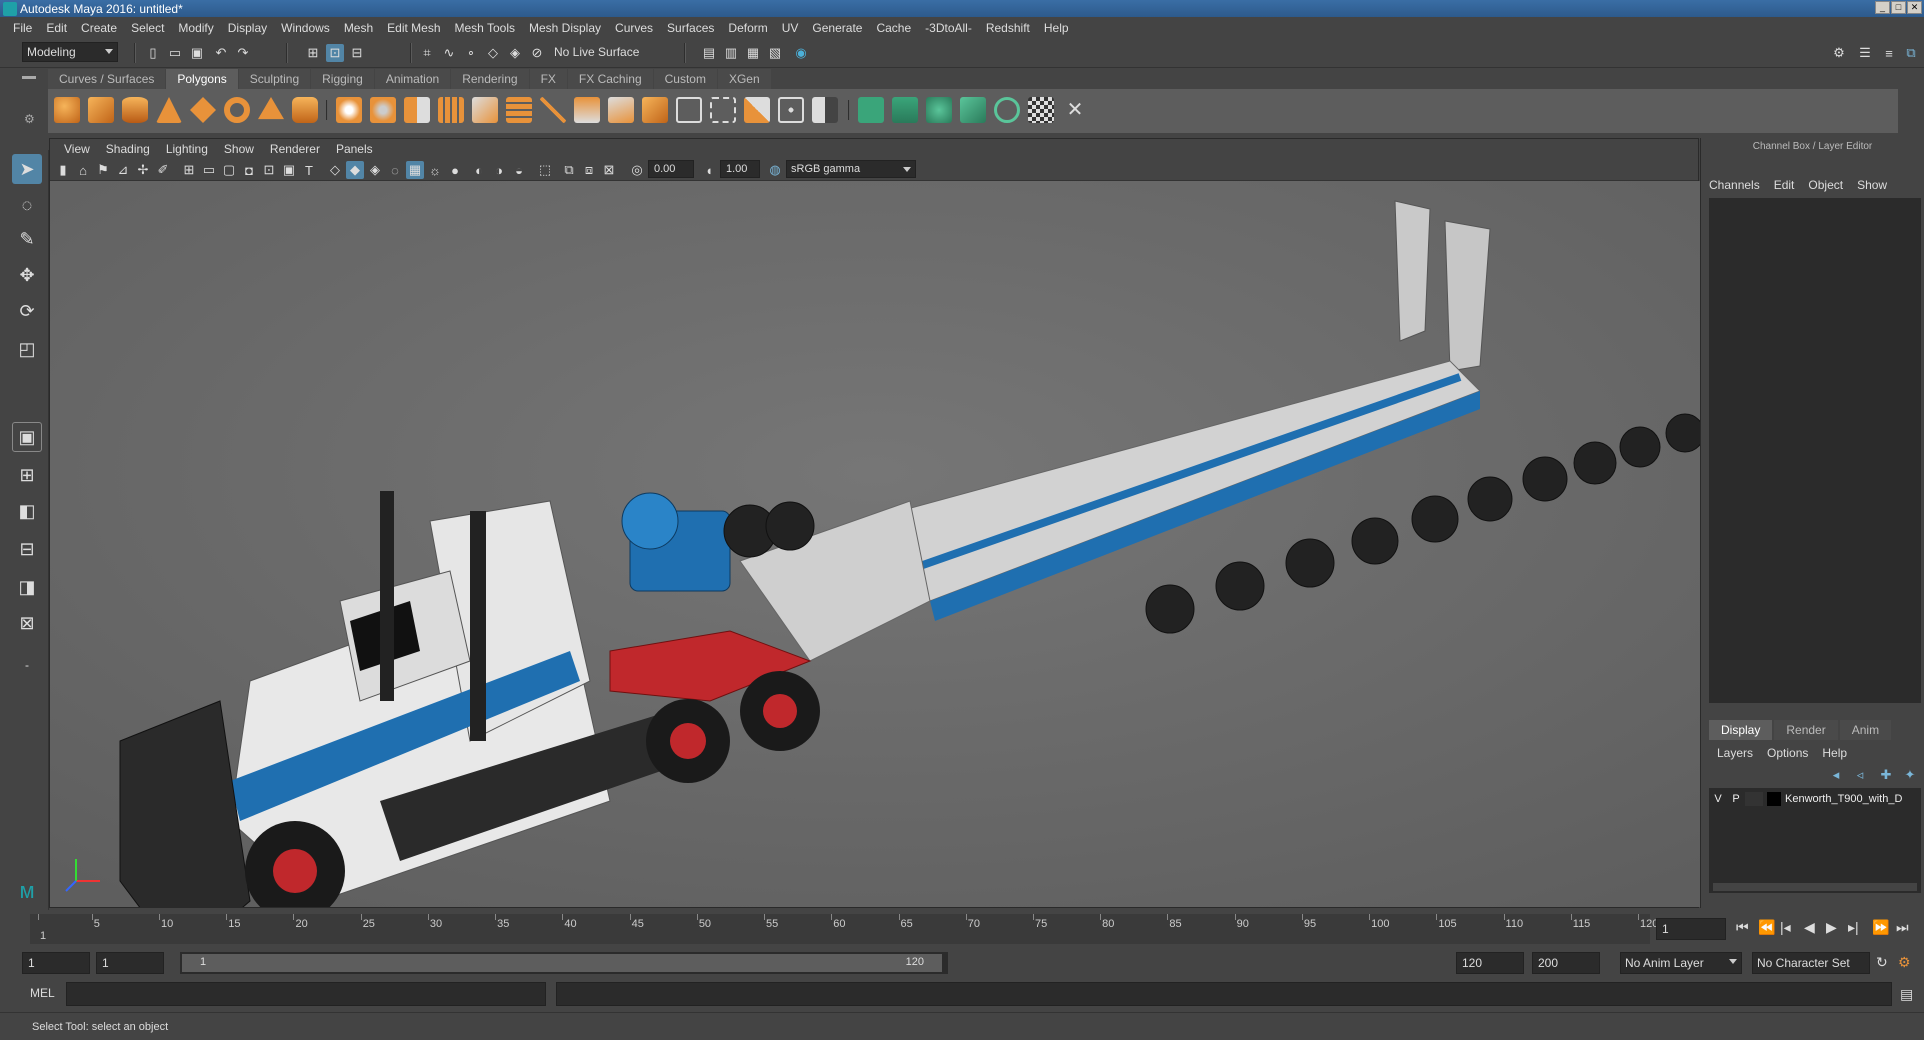 The height and width of the screenshot is (1040, 1924). I want to click on auto-key-icon: ↻, so click(1882, 962).